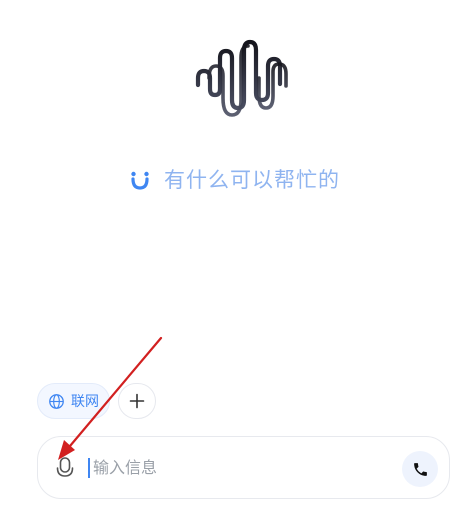  I want to click on greeting: 有什么可以帮忙的, so click(234, 179).